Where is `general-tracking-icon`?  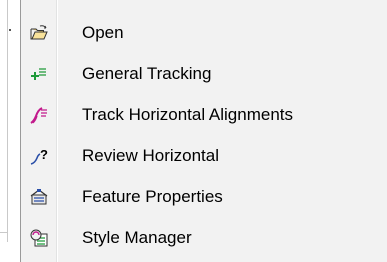 general-tracking-icon is located at coordinates (39, 74).